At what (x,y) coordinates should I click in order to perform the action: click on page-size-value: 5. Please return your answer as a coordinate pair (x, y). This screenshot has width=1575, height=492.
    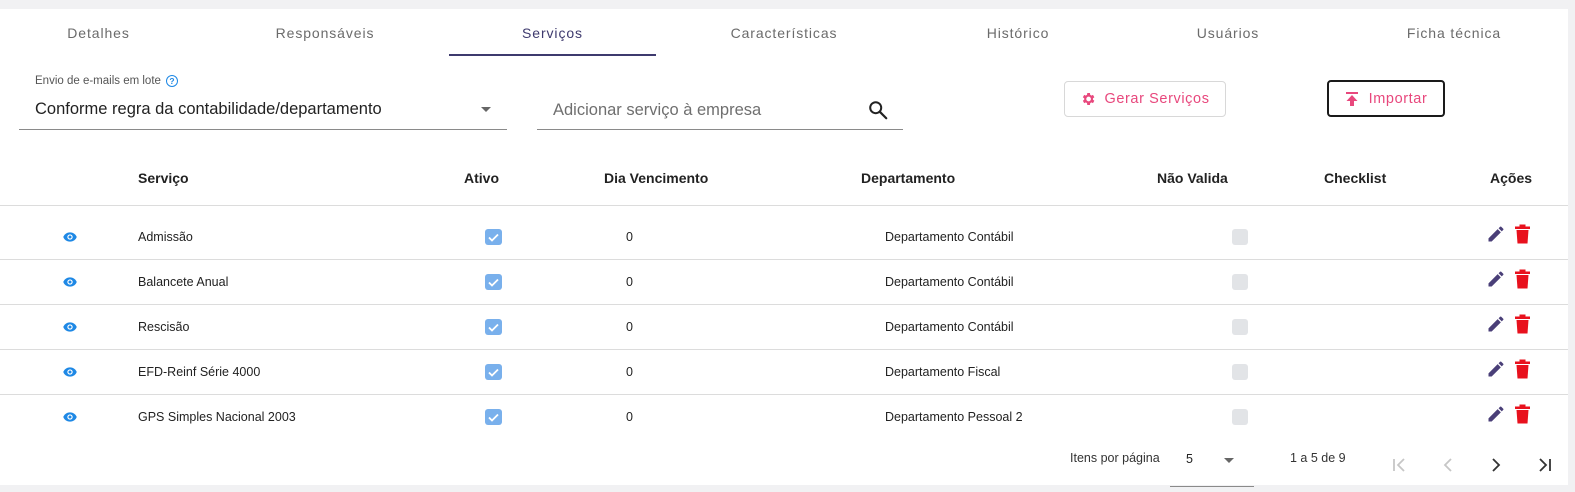
    Looking at the image, I should click on (1189, 459).